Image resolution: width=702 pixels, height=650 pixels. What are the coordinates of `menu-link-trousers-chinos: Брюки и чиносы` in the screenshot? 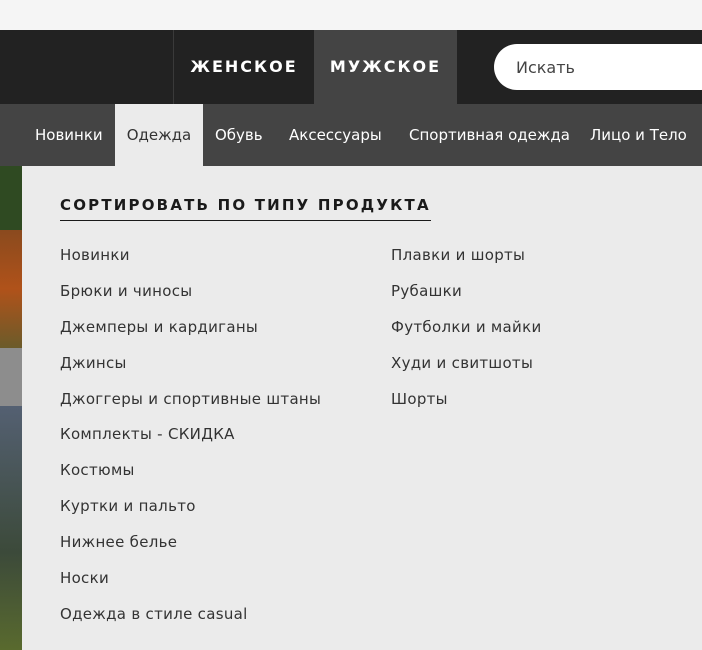 It's located at (190, 292).